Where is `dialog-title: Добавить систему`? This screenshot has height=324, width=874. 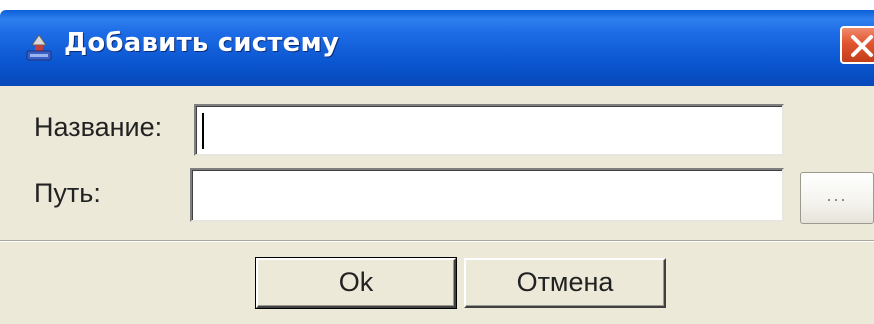 dialog-title: Добавить систему is located at coordinates (202, 43).